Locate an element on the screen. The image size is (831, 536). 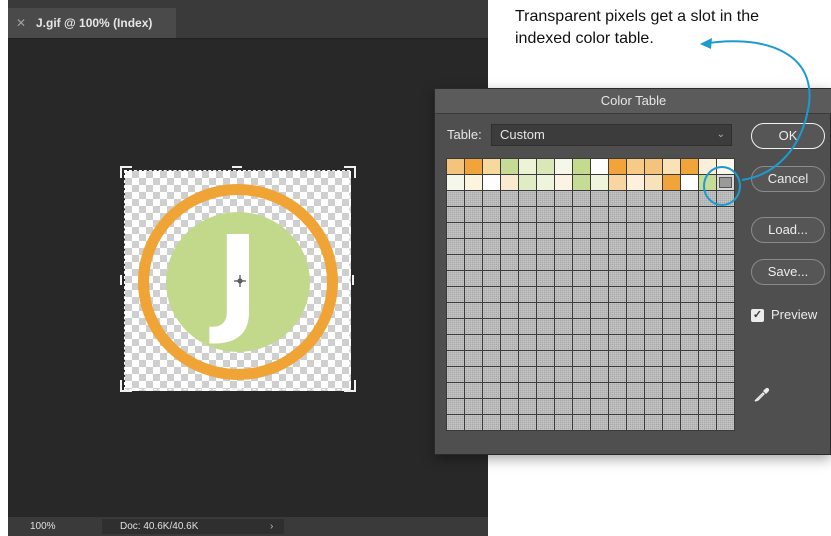
ok-button: OK is located at coordinates (788, 136).